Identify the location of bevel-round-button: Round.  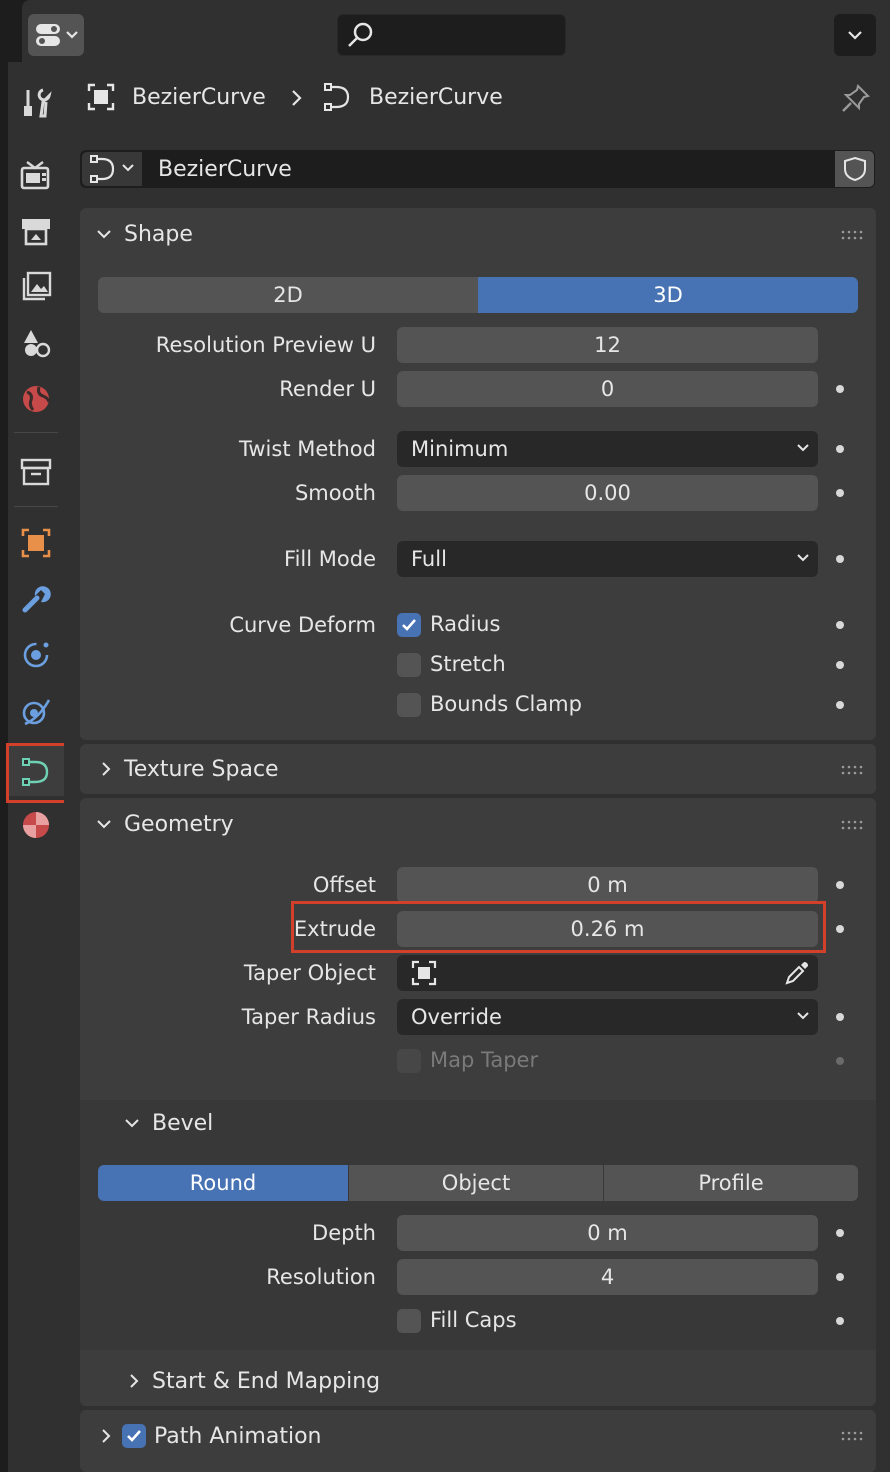
(223, 1183).